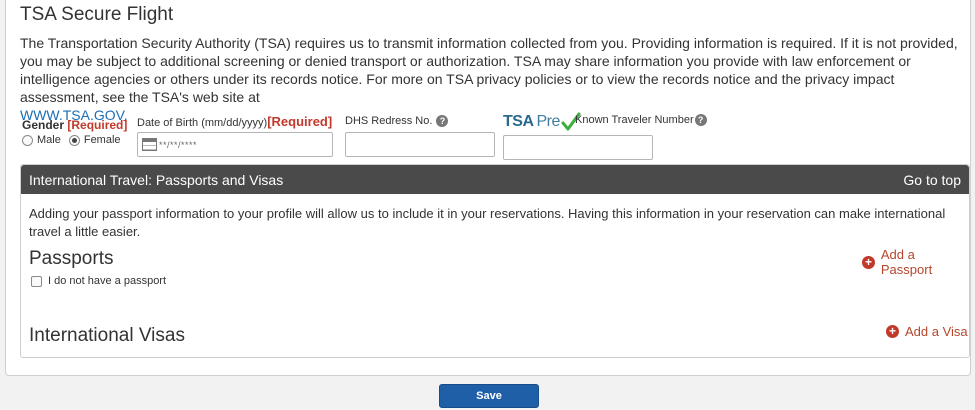  Describe the element at coordinates (49, 140) in the screenshot. I see `gender-male-label: Male` at that location.